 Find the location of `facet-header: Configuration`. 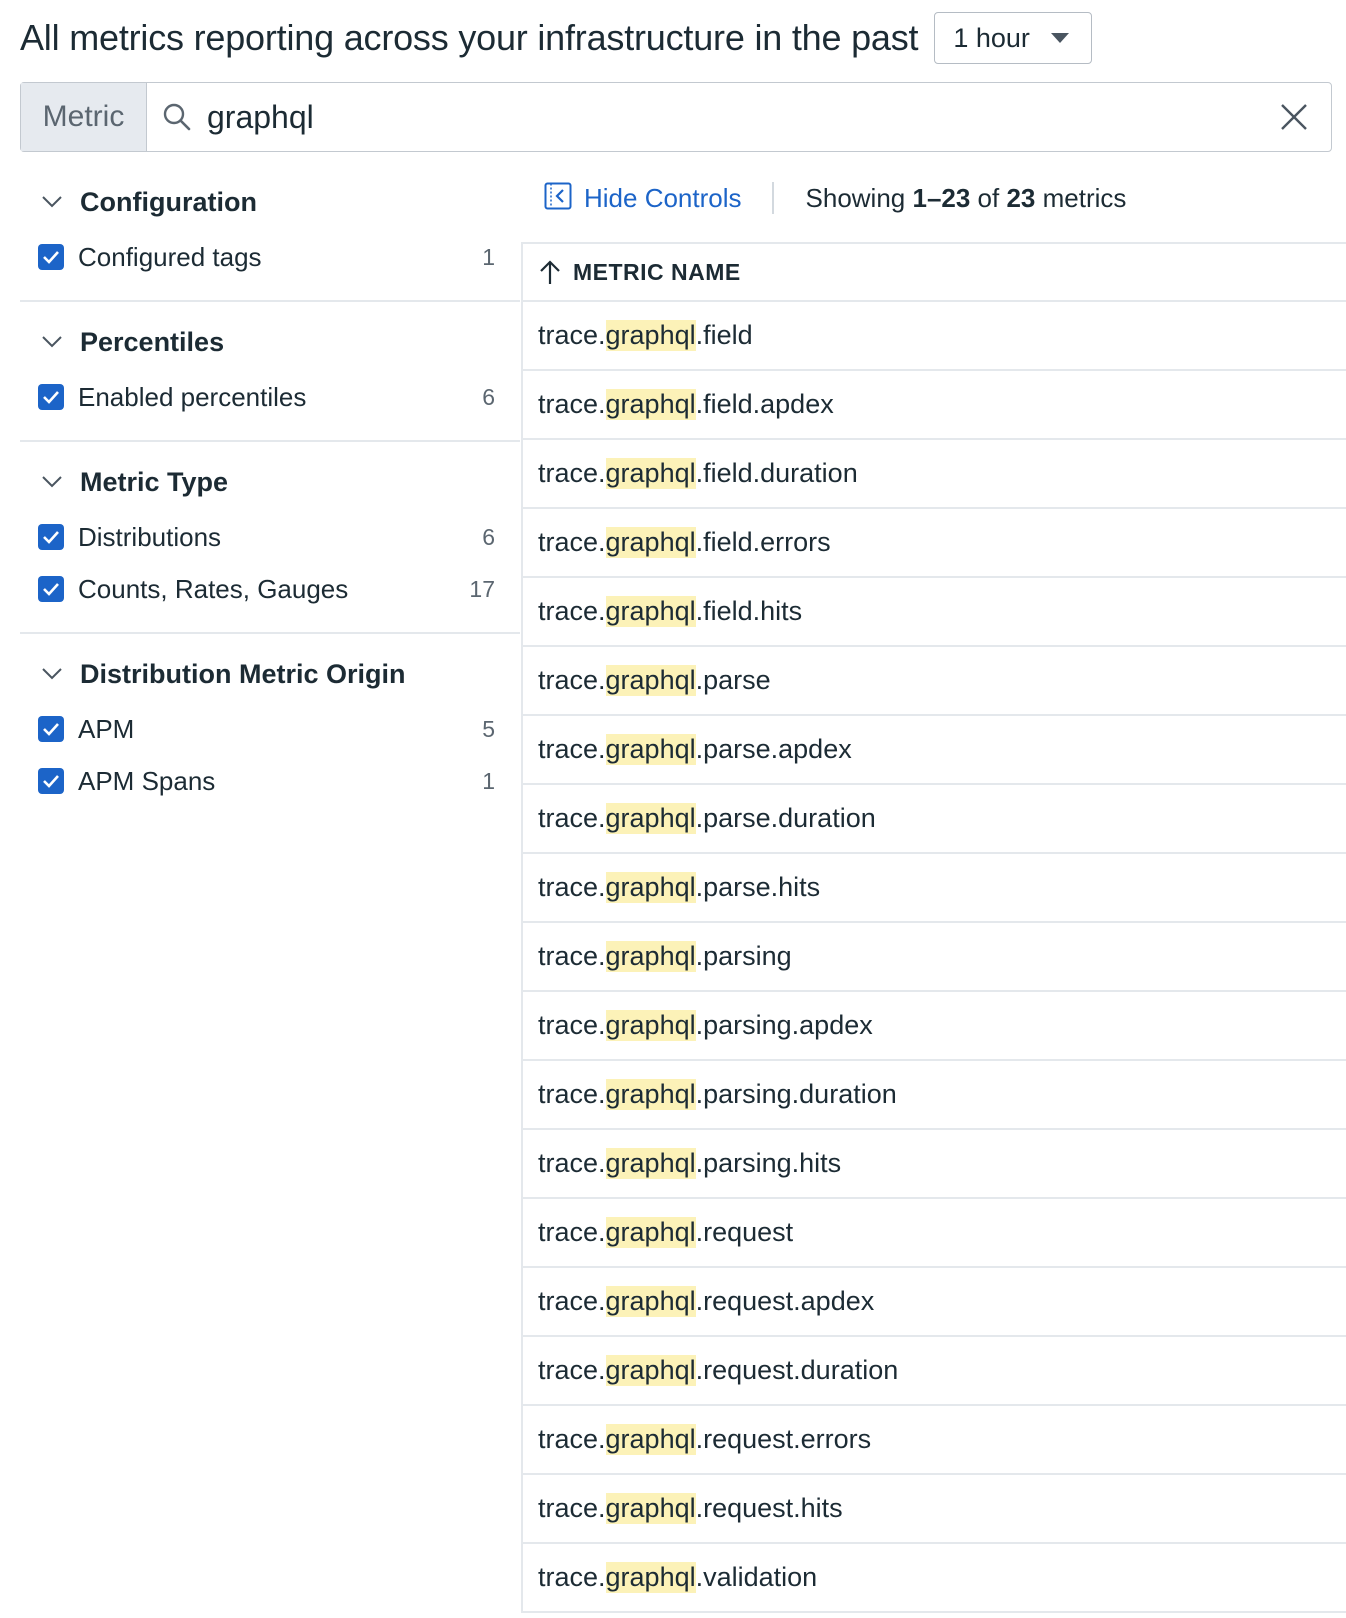

facet-header: Configuration is located at coordinates (270, 202).